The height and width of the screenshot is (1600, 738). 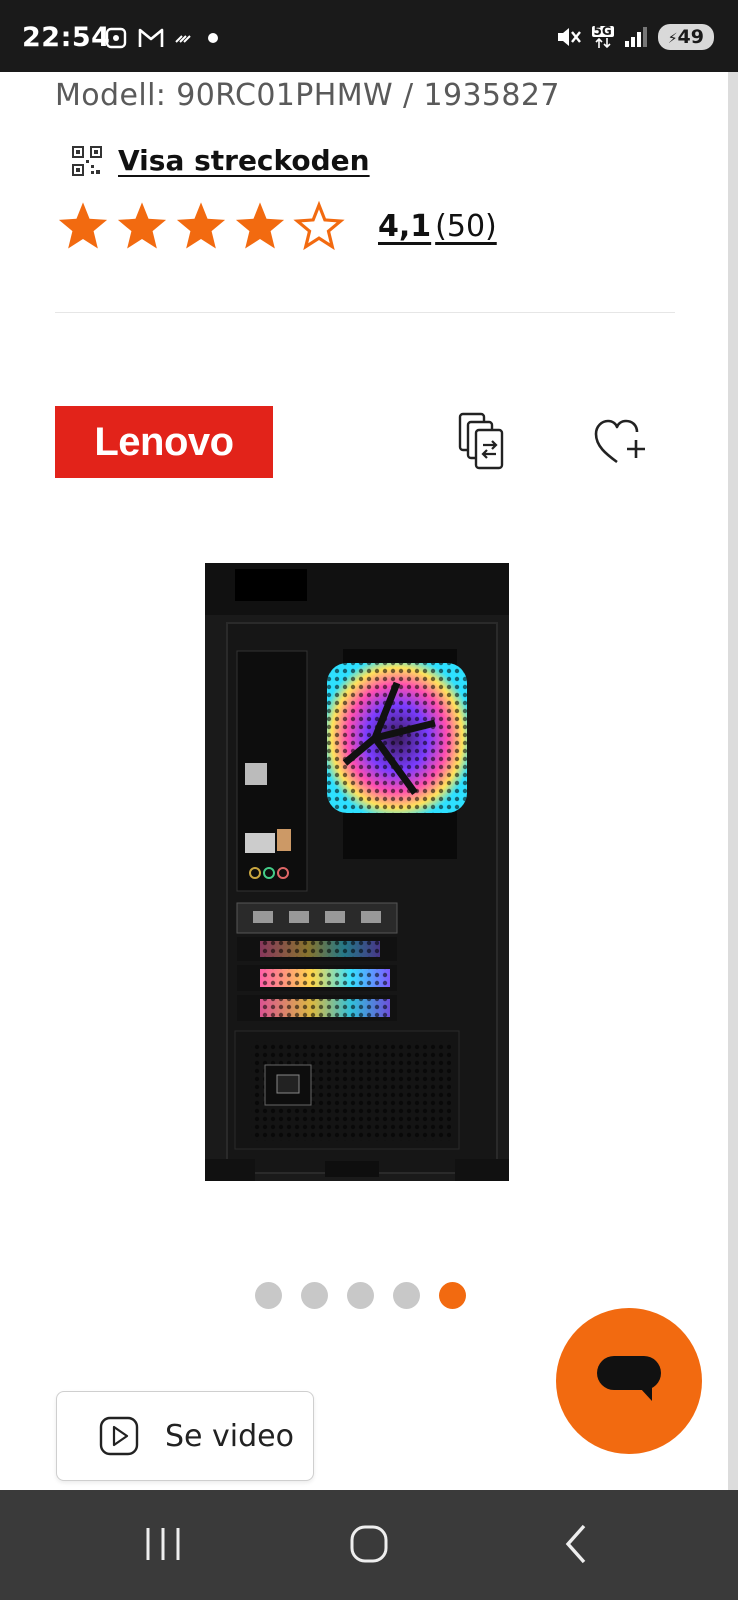 I want to click on show-barcode-link: Visa streckoden, so click(x=244, y=160).